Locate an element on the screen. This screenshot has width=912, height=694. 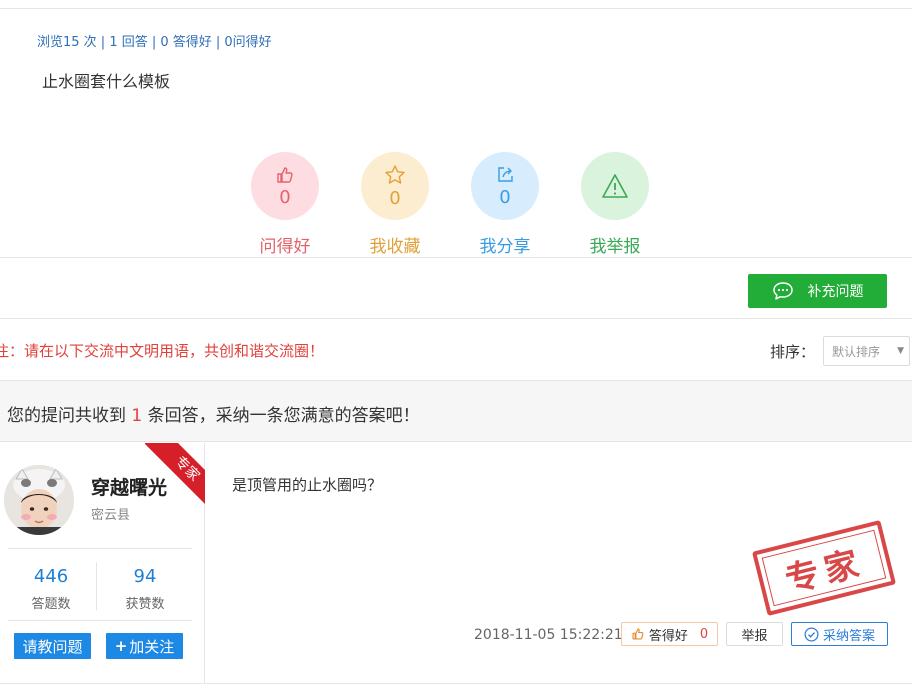
answer-good-button: 答得好 0 is located at coordinates (669, 634).